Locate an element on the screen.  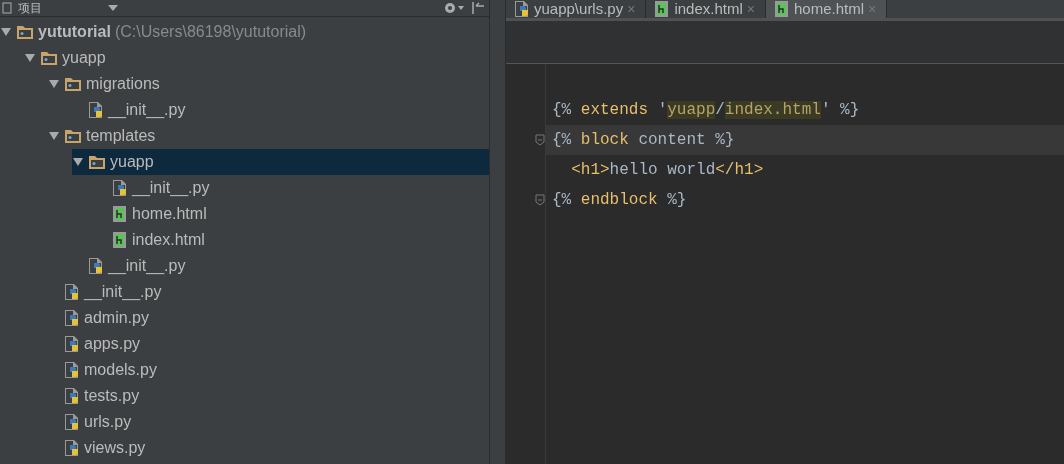
tree-item: views.py is located at coordinates (268, 448).